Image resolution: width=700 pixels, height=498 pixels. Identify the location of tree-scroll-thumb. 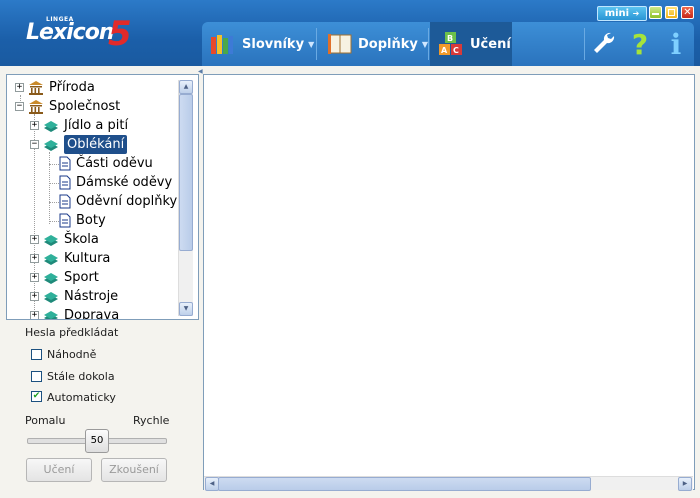
(186, 172).